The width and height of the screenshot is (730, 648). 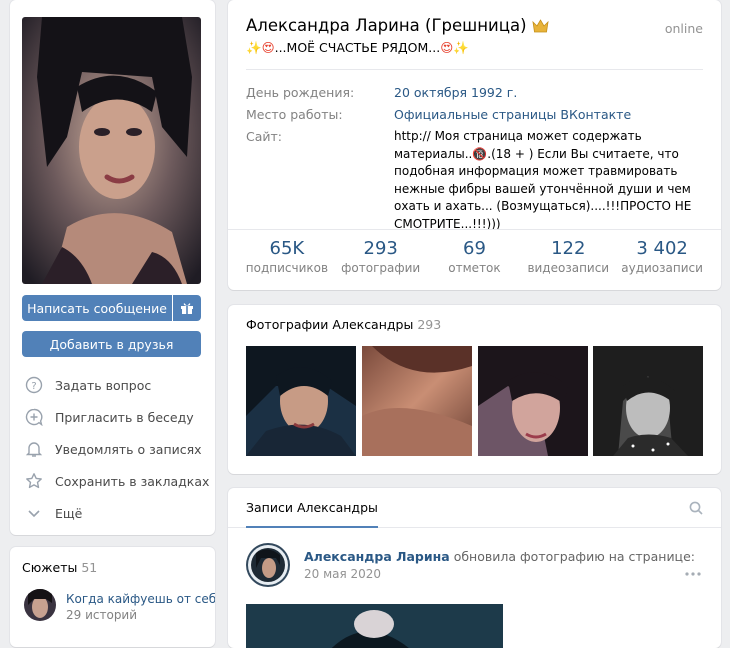 I want to click on stories-header: Сюжеты 51, so click(x=59, y=567).